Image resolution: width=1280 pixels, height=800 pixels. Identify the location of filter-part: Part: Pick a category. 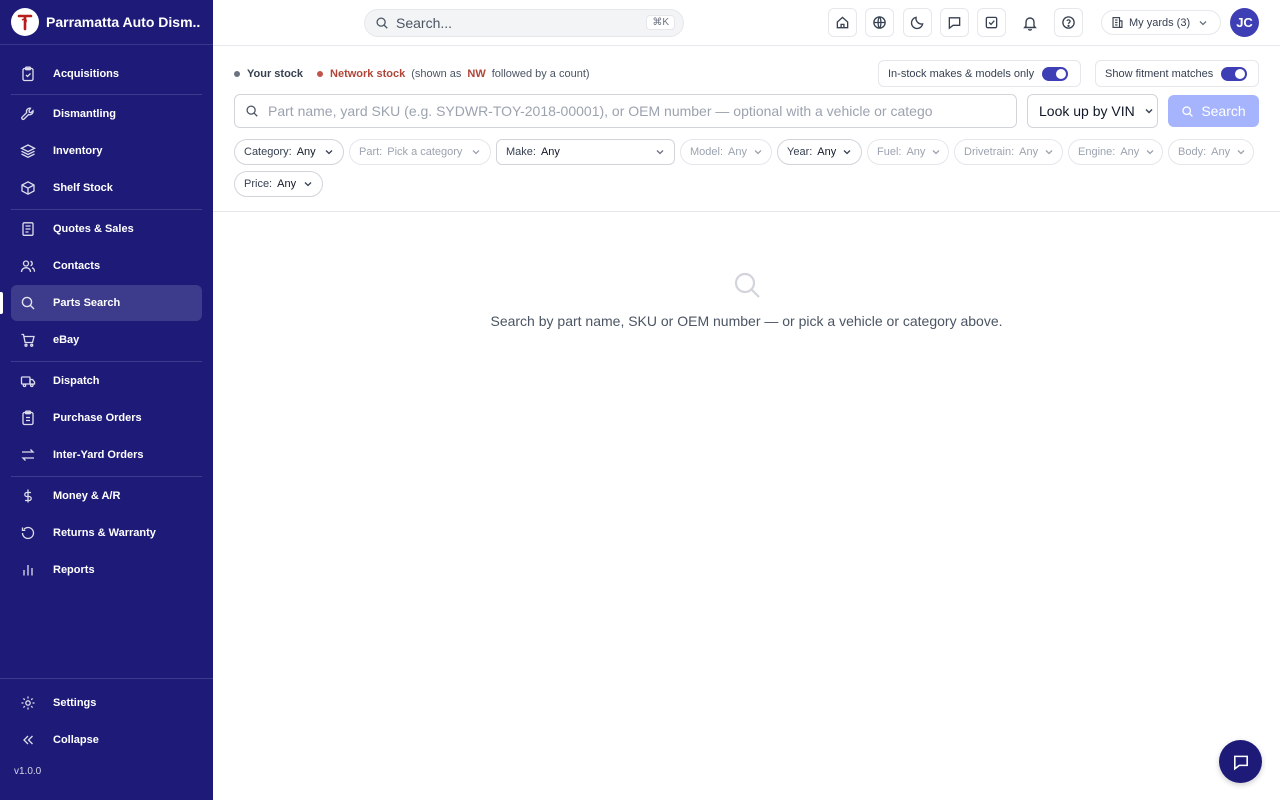
(420, 152).